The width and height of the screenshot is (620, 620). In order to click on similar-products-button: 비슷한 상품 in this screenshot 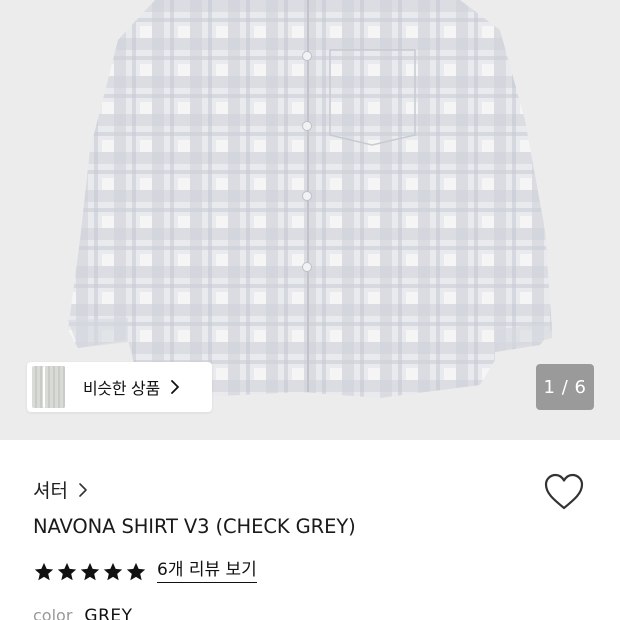, I will do `click(119, 387)`.